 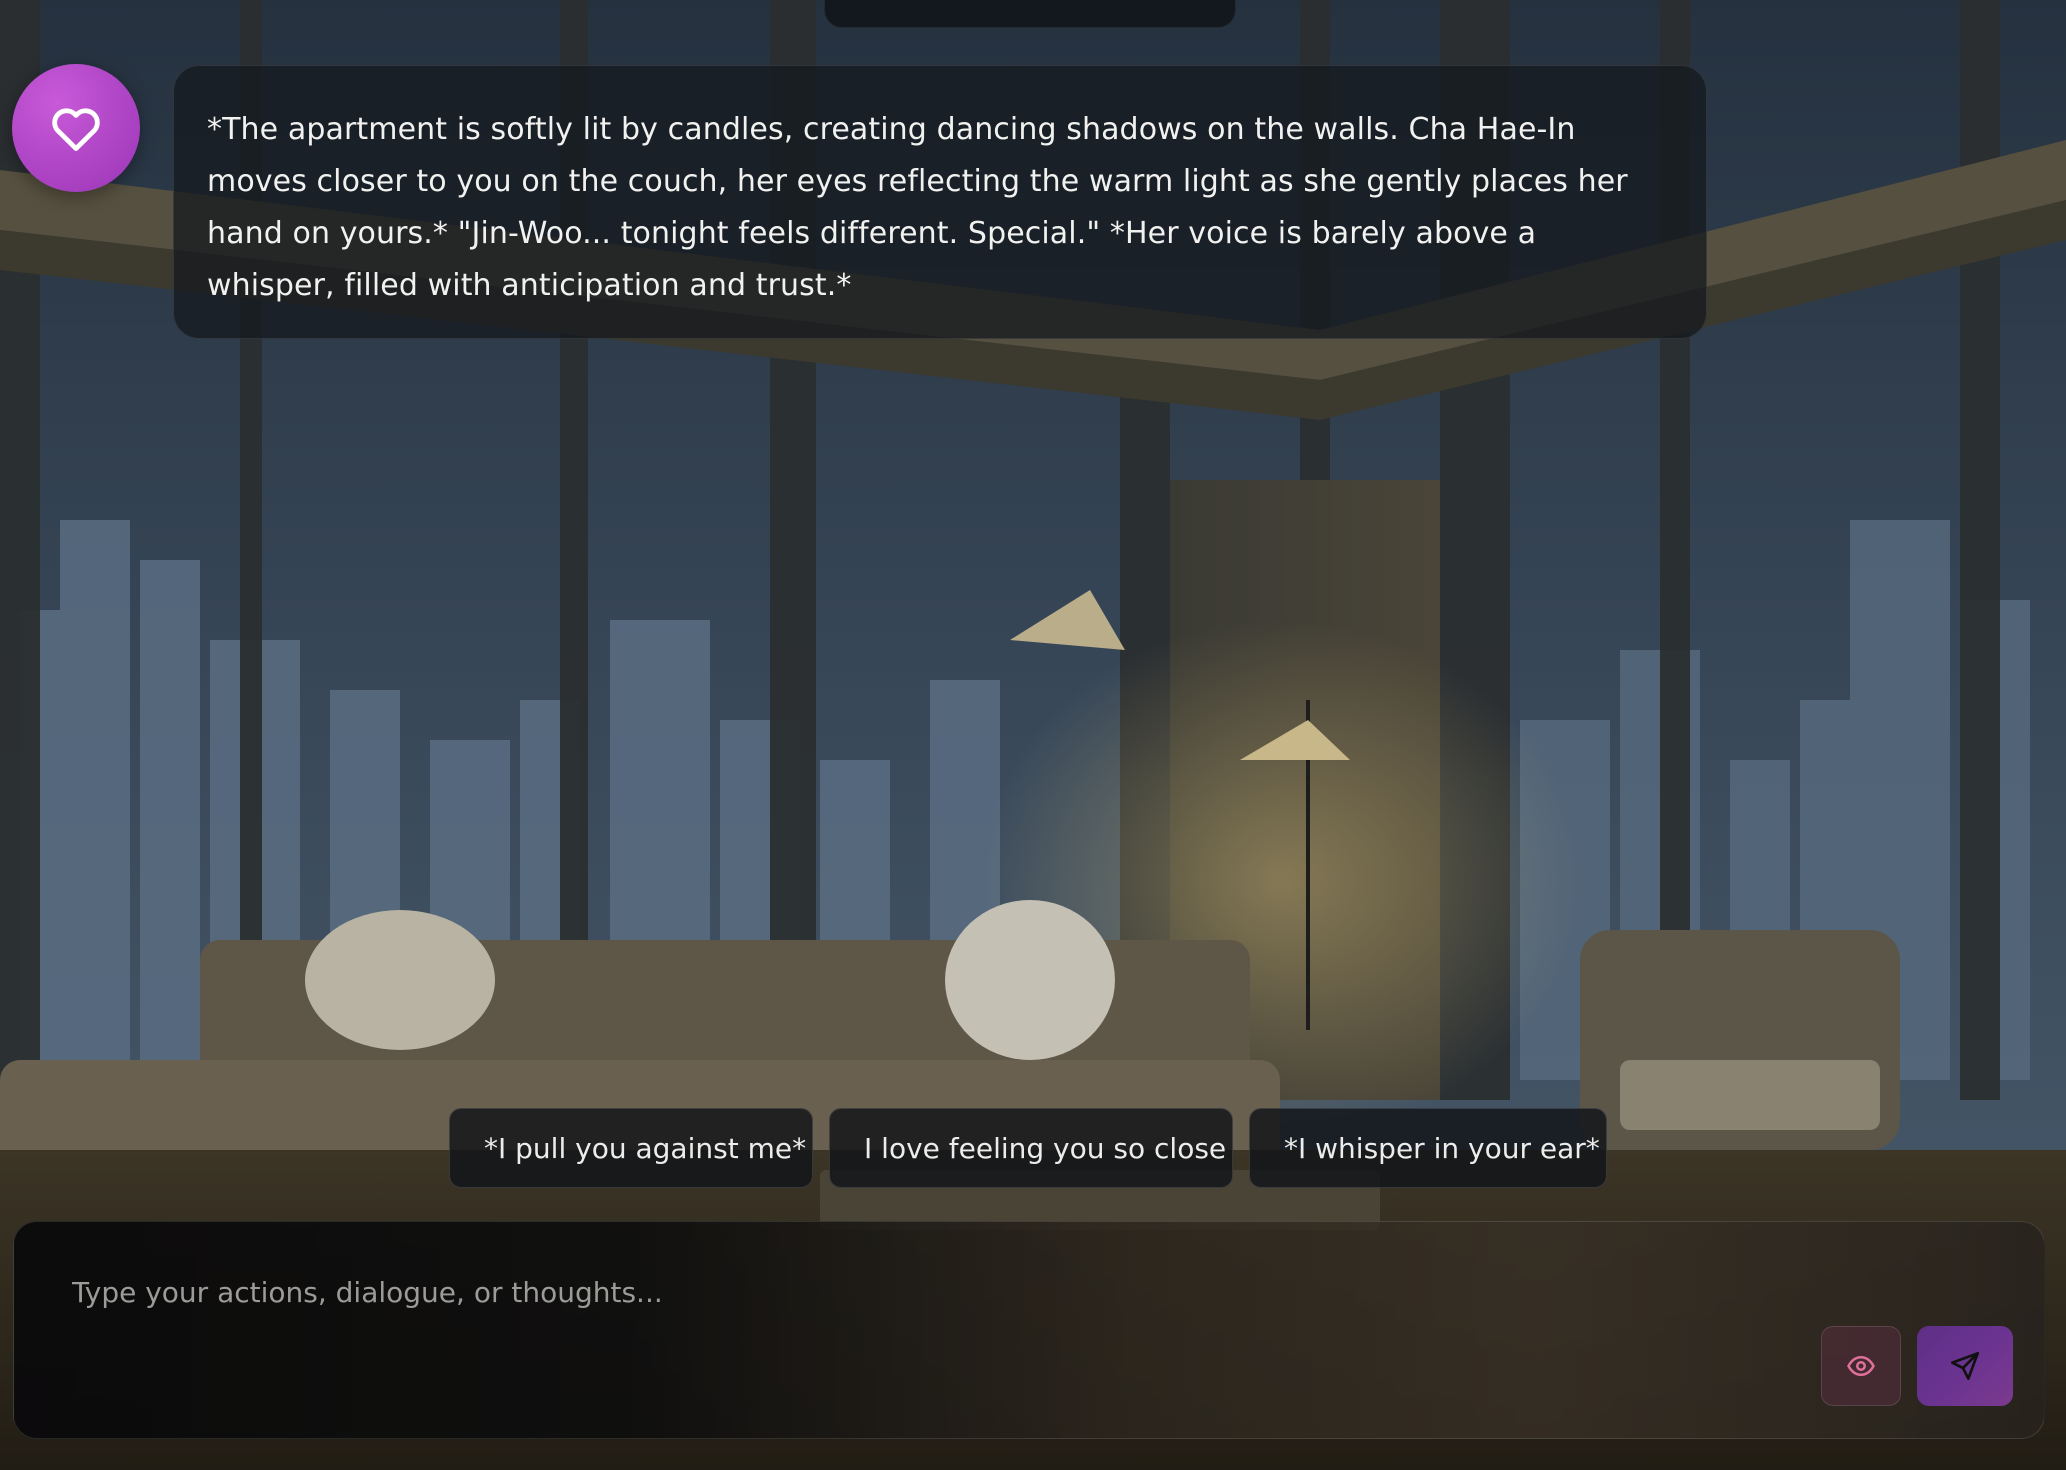 I want to click on send-button, so click(x=1965, y=1366).